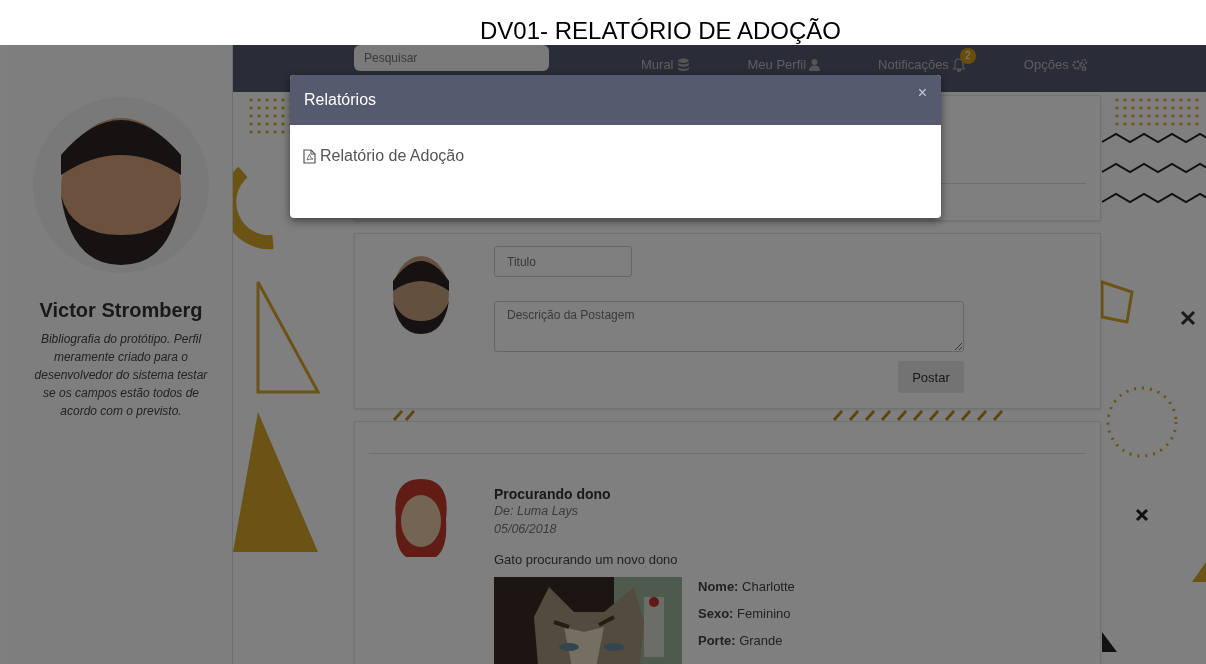 This screenshot has width=1206, height=664. Describe the element at coordinates (586, 559) in the screenshot. I see `post-text: Gato procurando um novo dono` at that location.